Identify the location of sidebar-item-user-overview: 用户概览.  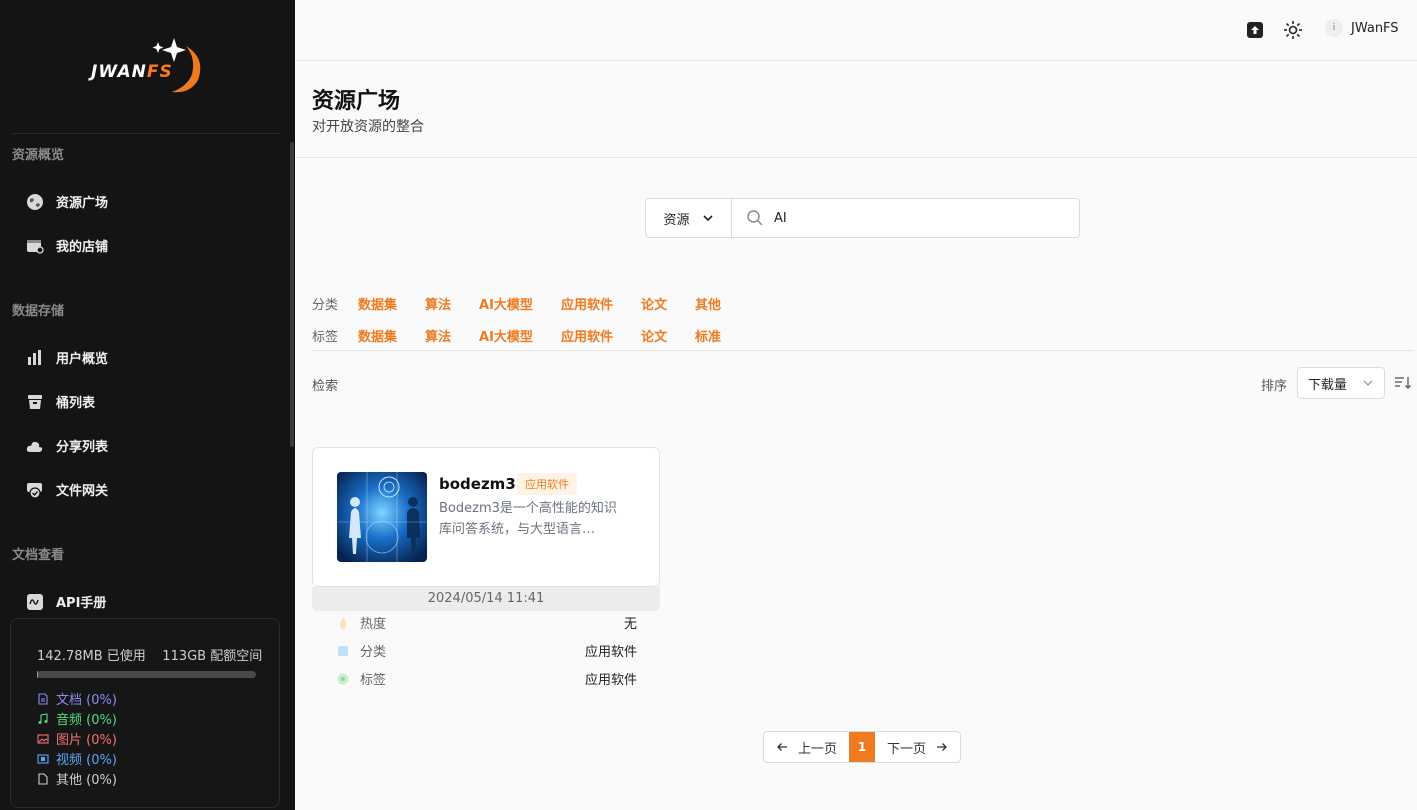
(67, 357).